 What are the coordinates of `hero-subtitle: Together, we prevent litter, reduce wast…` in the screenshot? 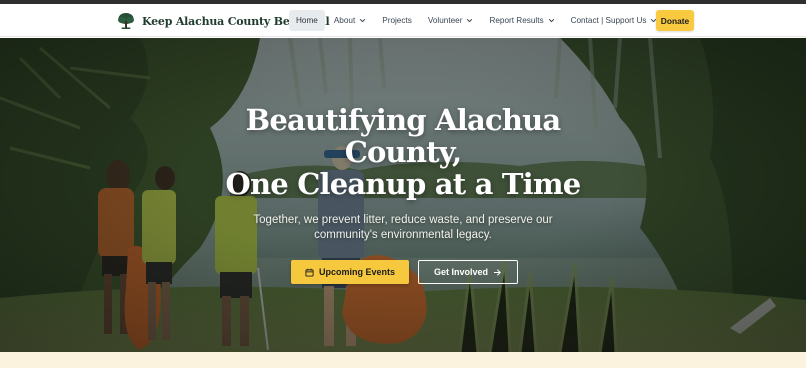 It's located at (403, 228).